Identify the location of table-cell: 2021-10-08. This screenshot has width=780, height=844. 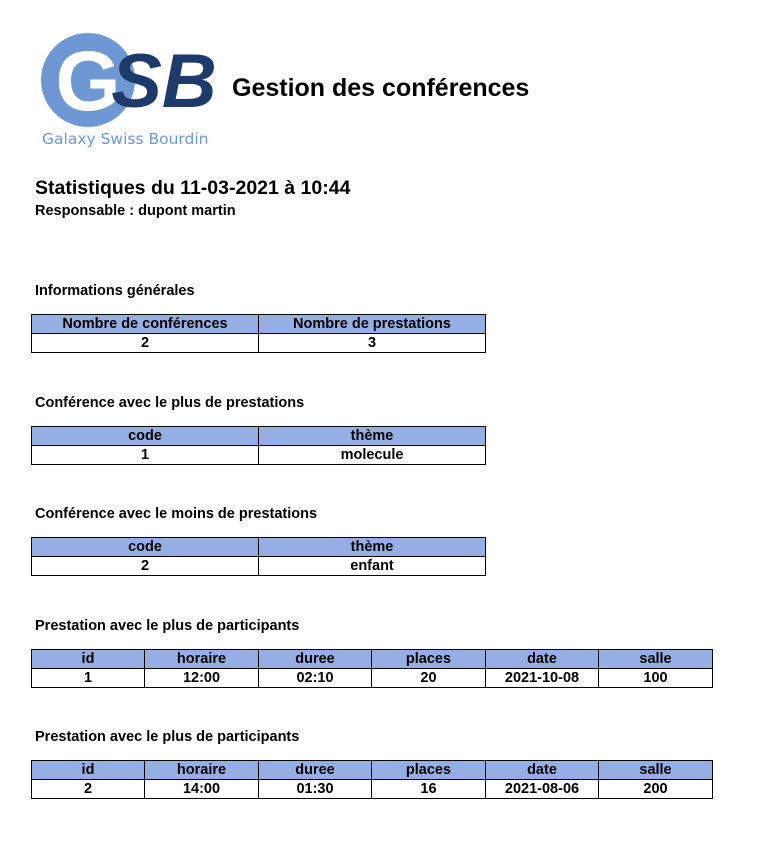
(542, 678).